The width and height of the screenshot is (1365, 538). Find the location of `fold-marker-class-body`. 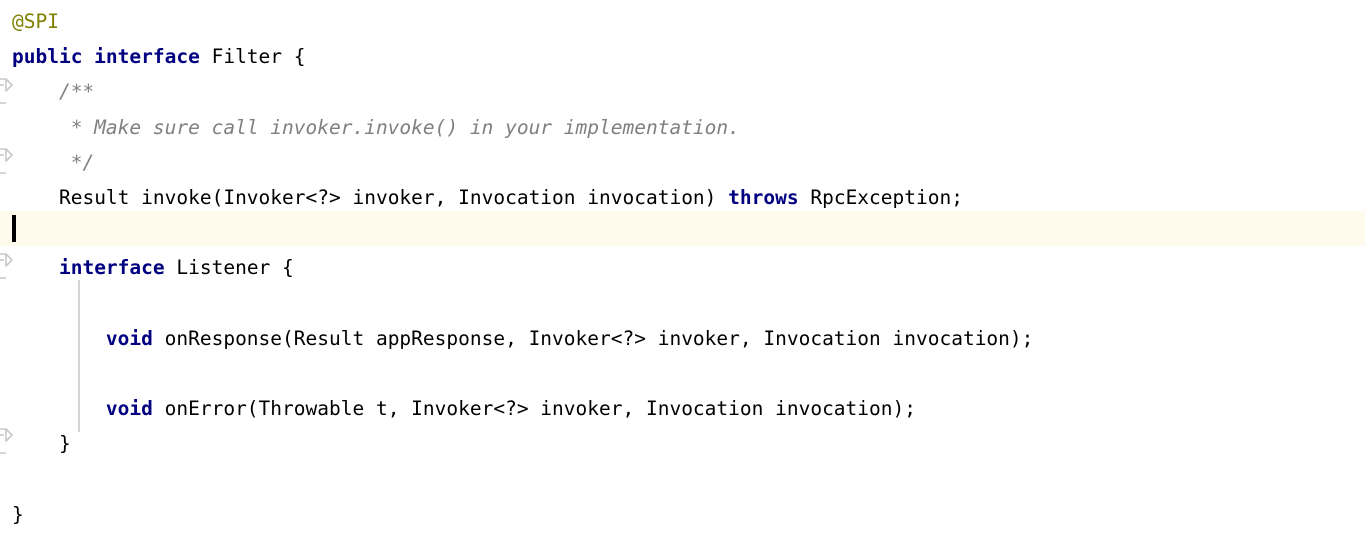

fold-marker-class-body is located at coordinates (7, 161).